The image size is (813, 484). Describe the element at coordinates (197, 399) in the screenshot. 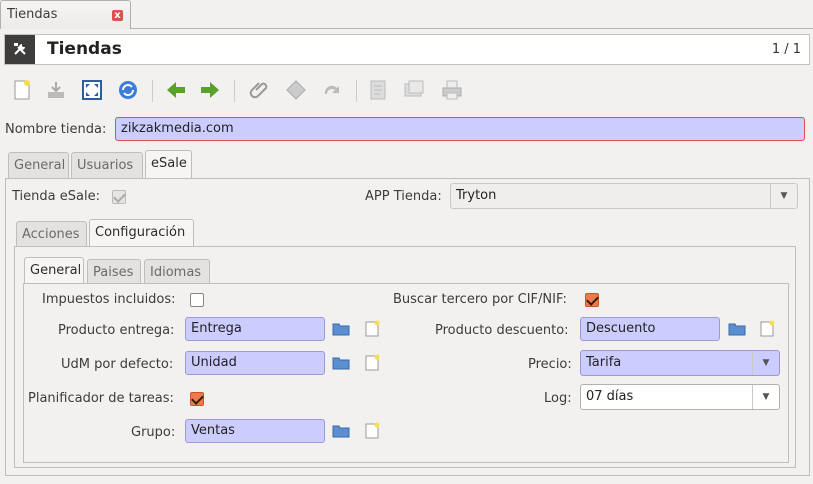

I see `planificador-checkbox` at that location.